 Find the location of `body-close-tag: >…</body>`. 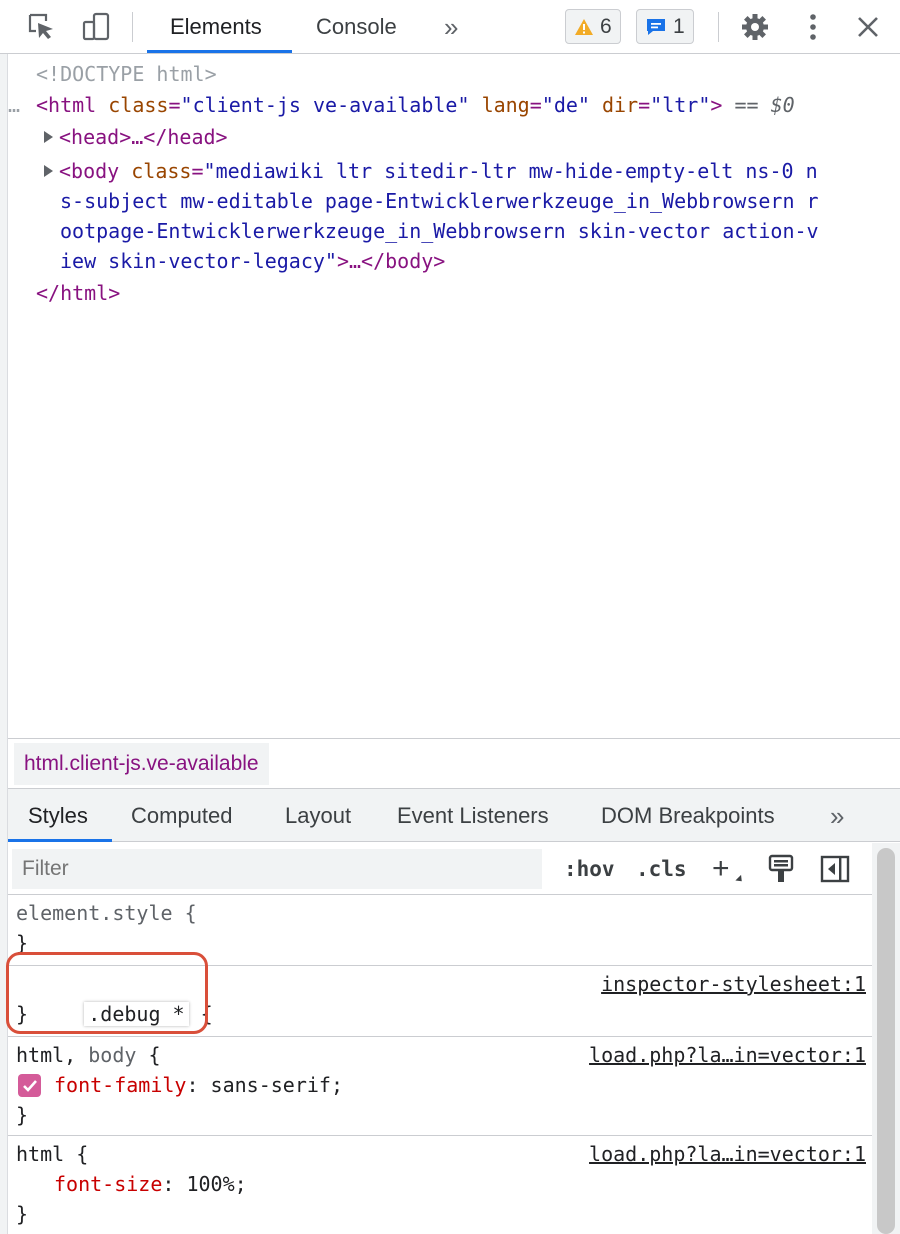

body-close-tag: >…</body> is located at coordinates (391, 261).